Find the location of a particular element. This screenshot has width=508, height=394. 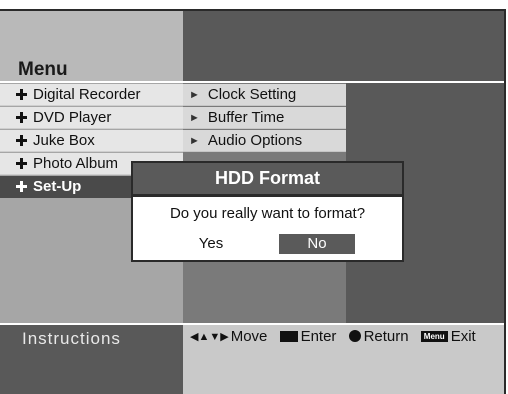

menu-item-label: Digital Recorder is located at coordinates (87, 94).